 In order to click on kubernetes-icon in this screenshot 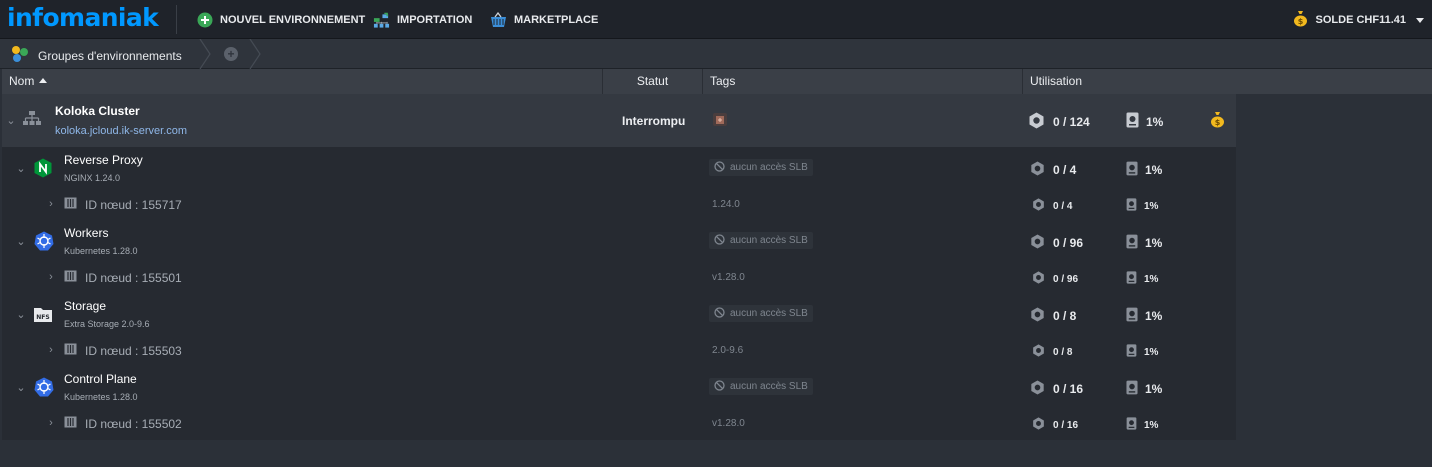, I will do `click(44, 243)`.